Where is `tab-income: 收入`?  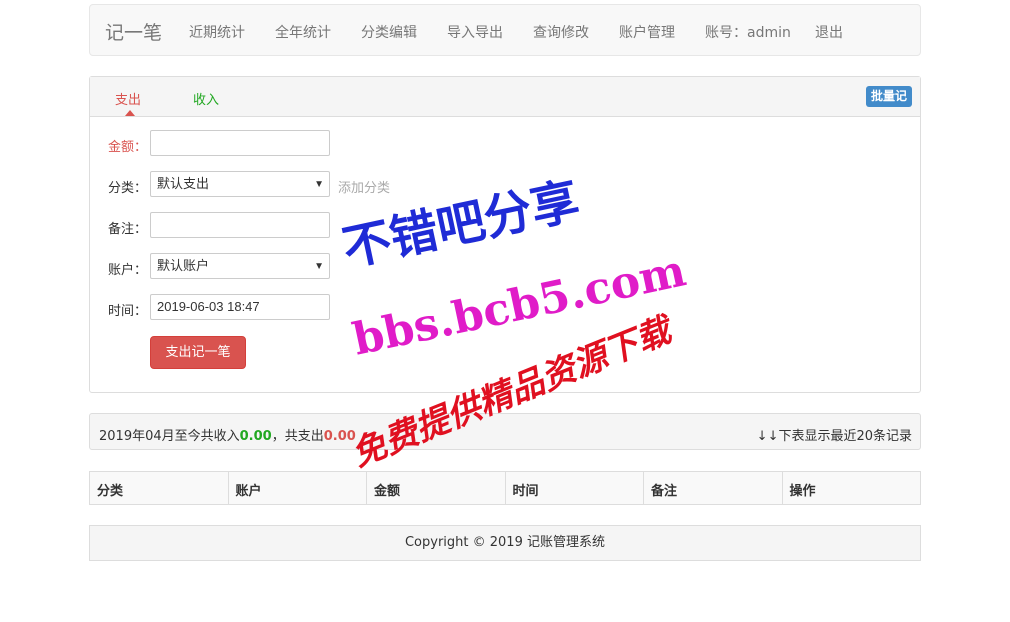 tab-income: 收入 is located at coordinates (206, 98).